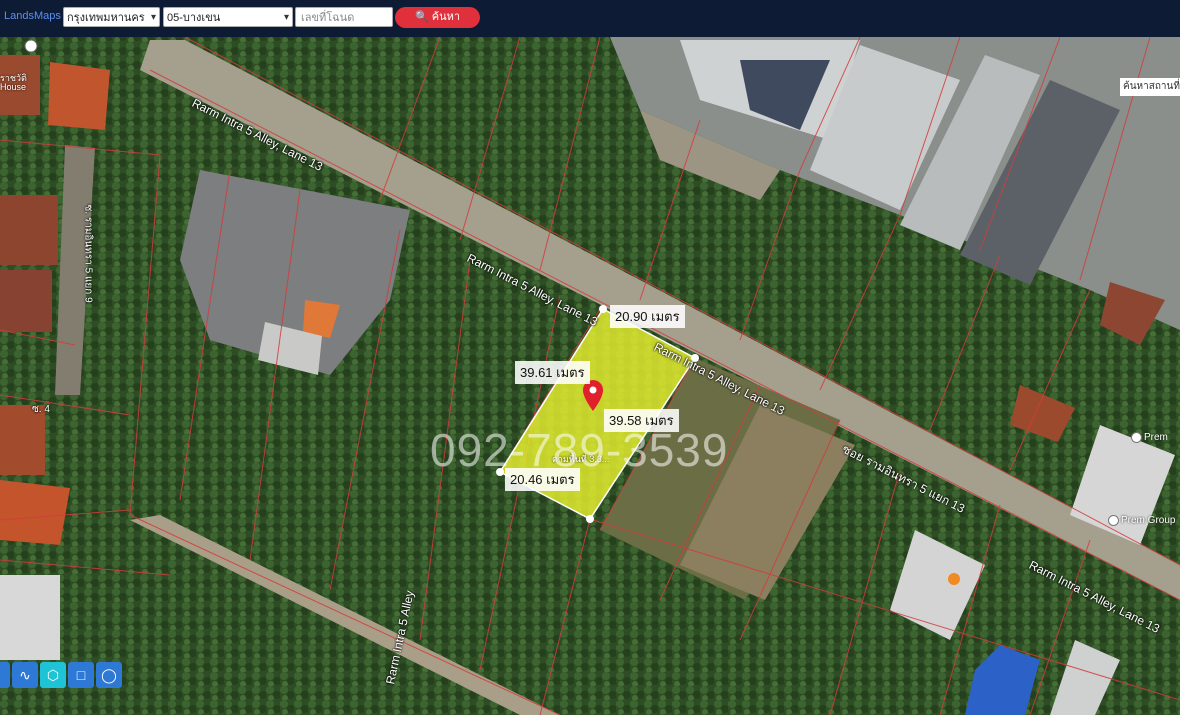  I want to click on dimension-top: 20.90 เมตร, so click(647, 316).